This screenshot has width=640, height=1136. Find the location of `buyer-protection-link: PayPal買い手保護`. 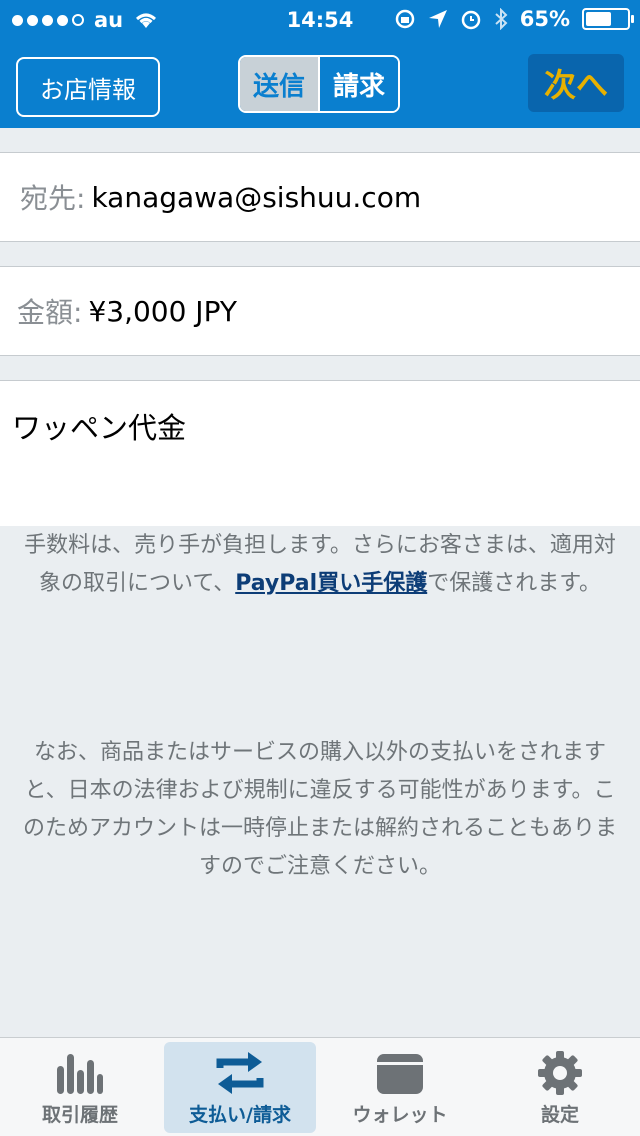

buyer-protection-link: PayPal買い手保護 is located at coordinates (331, 583).